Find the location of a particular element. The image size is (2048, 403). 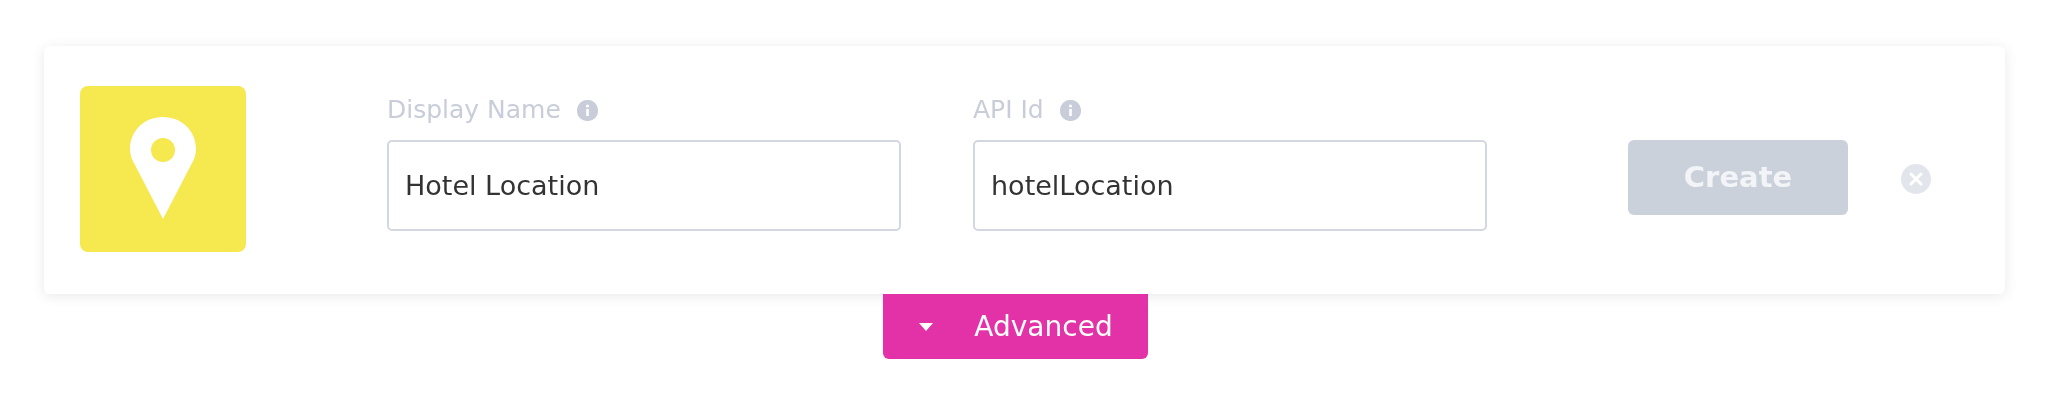

advanced-toggle: Advanced is located at coordinates (1015, 326).